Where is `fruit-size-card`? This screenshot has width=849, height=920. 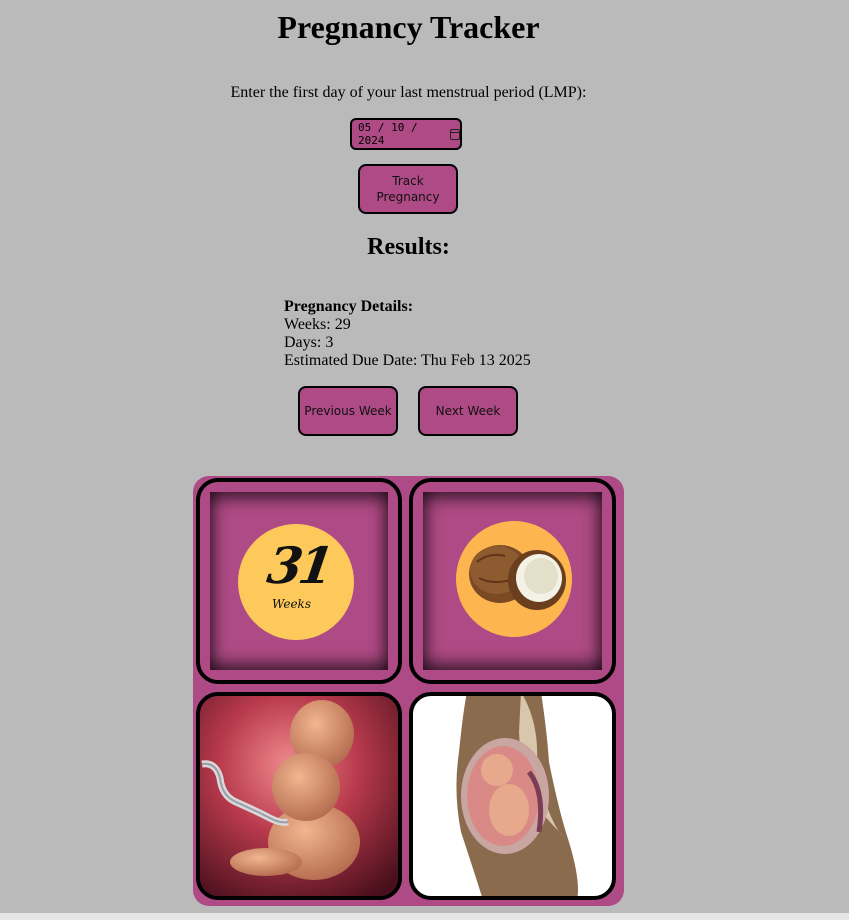 fruit-size-card is located at coordinates (512, 581).